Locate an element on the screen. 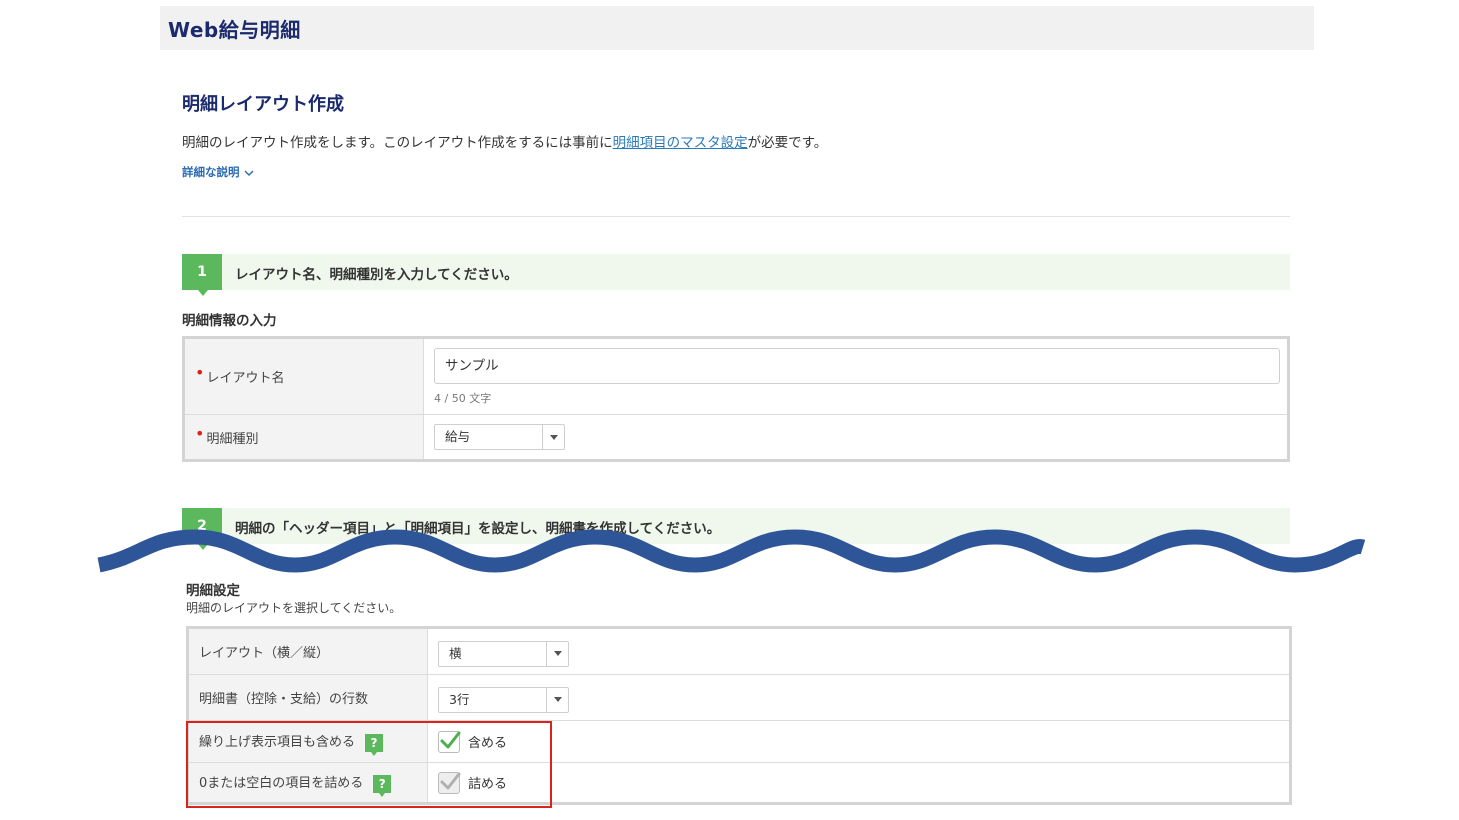  app-header: Web給与明細 is located at coordinates (737, 28).